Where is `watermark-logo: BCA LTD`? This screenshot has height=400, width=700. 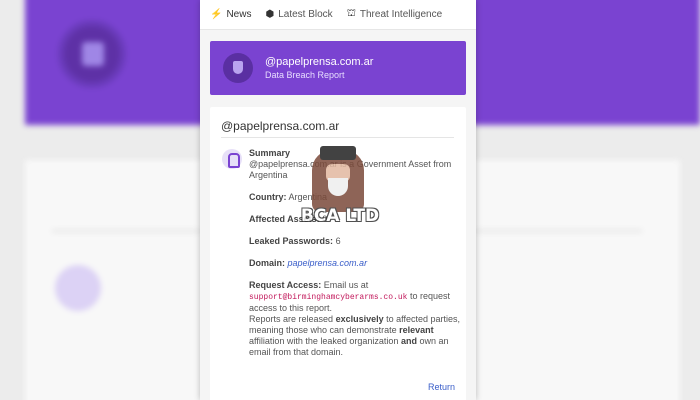 watermark-logo: BCA LTD is located at coordinates (340, 193).